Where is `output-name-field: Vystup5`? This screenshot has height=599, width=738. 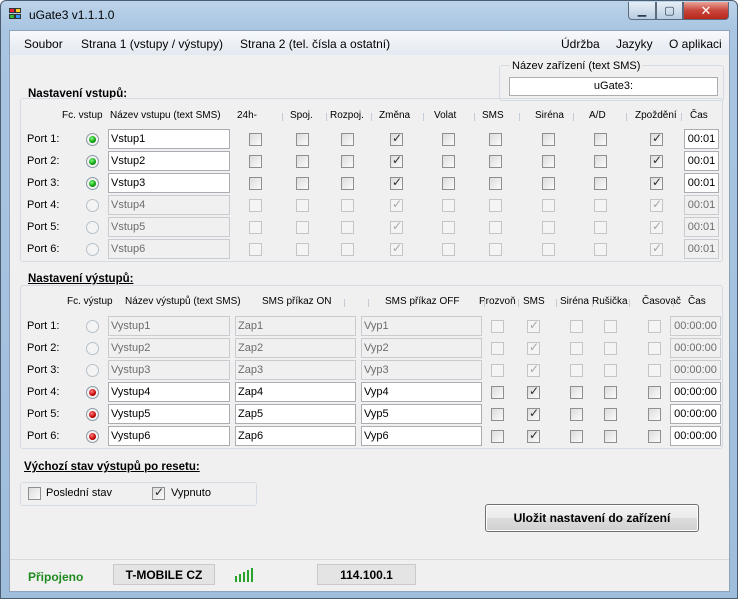 output-name-field: Vystup5 is located at coordinates (169, 414).